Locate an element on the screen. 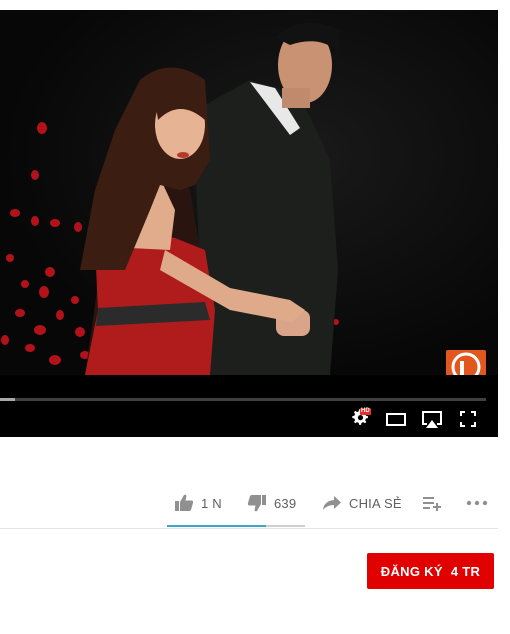 The height and width of the screenshot is (634, 510). theater-mode-button is located at coordinates (396, 419).